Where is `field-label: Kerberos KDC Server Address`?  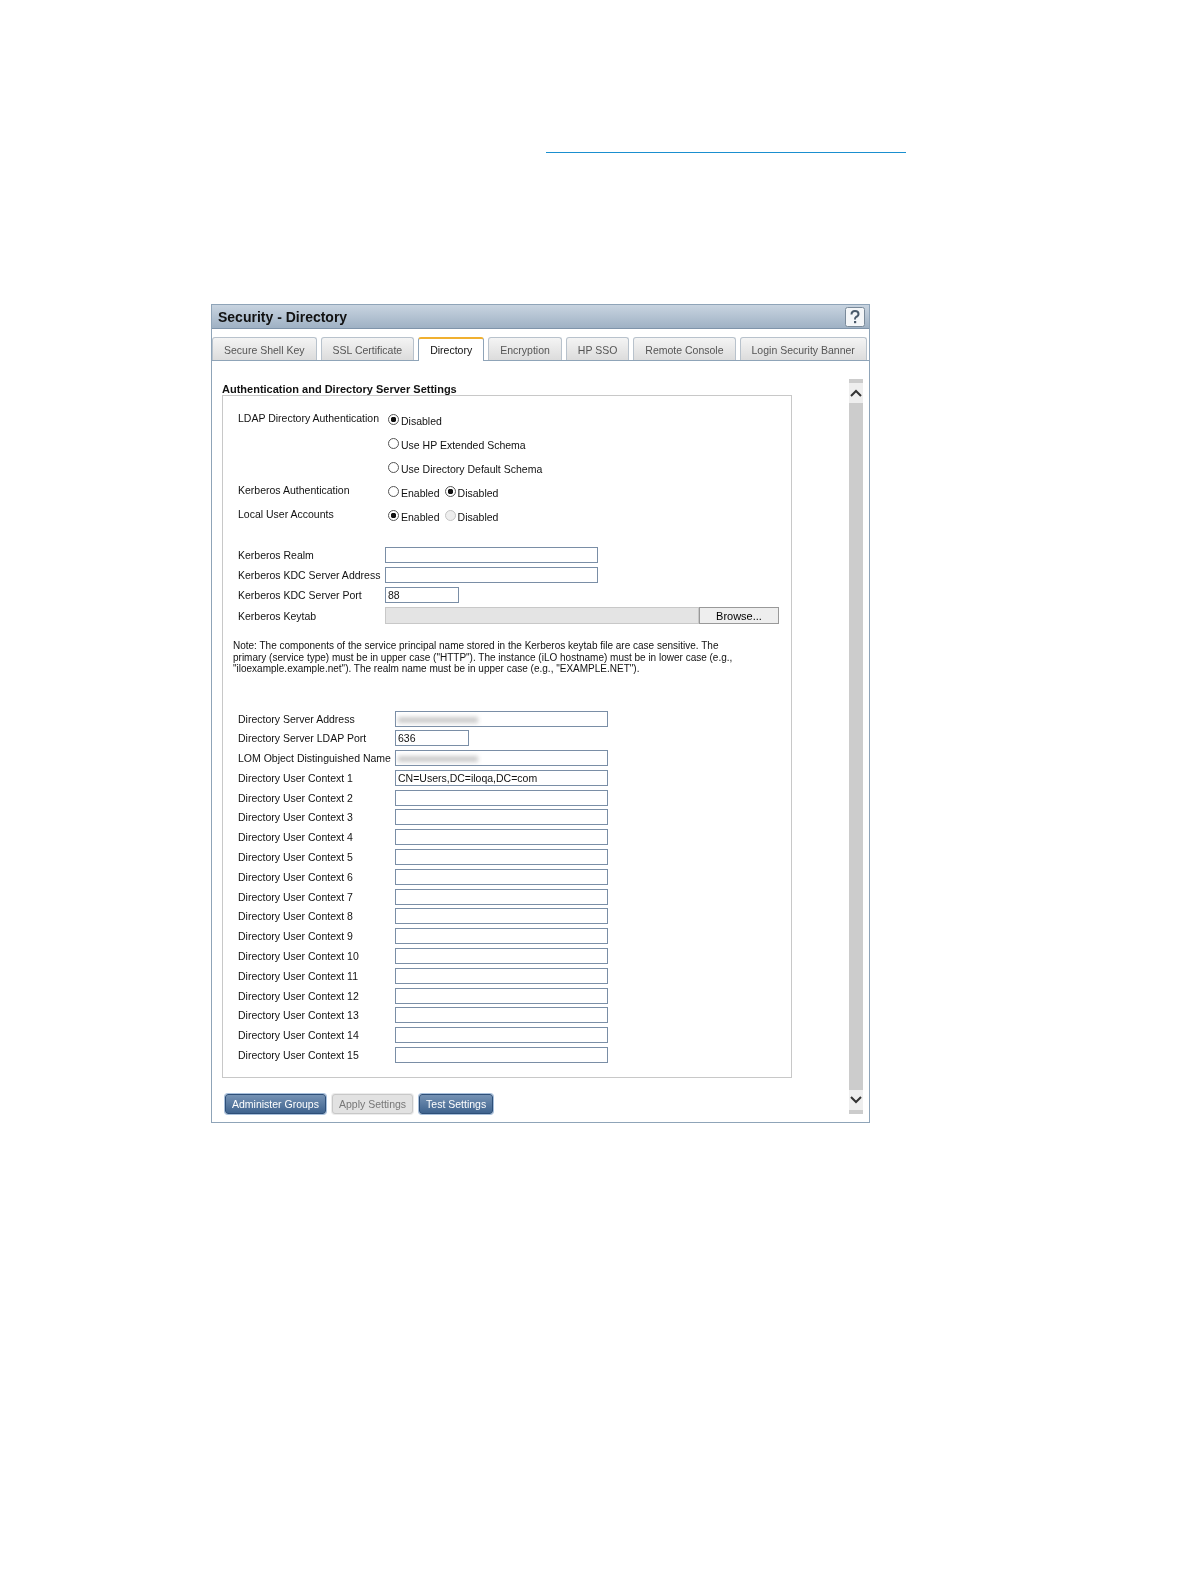 field-label: Kerberos KDC Server Address is located at coordinates (310, 575).